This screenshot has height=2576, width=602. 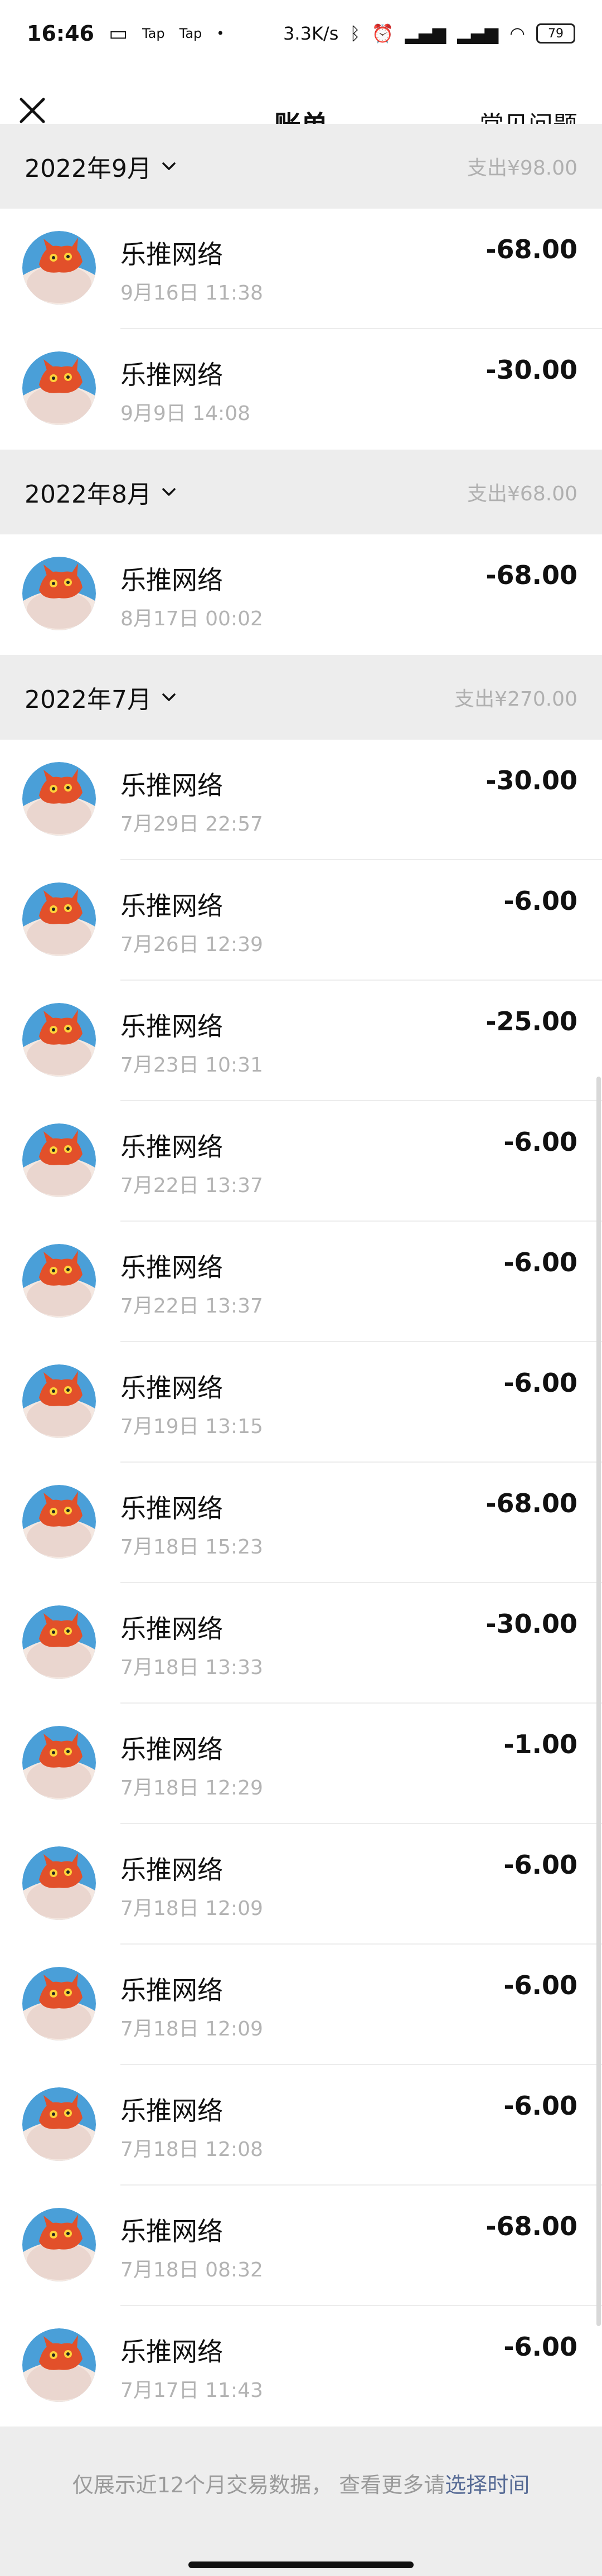 What do you see at coordinates (382, 33) in the screenshot?
I see `alarm-icon: ⏰` at bounding box center [382, 33].